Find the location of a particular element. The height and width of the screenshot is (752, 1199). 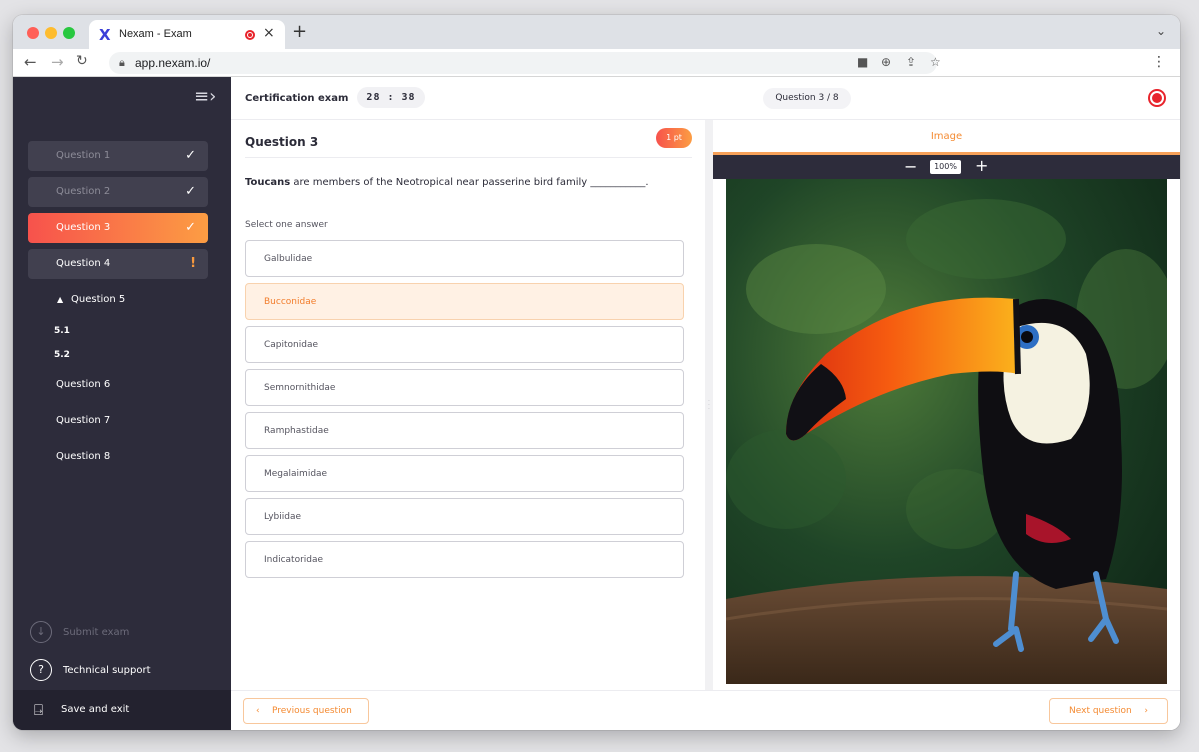

chevron-right-icon: › is located at coordinates (1146, 711).